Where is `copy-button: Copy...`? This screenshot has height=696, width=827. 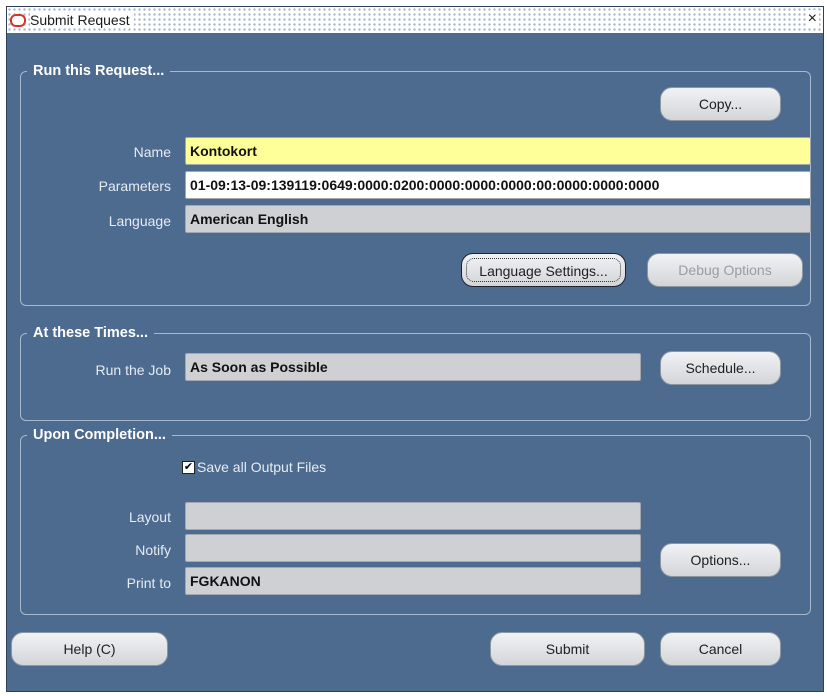 copy-button: Copy... is located at coordinates (720, 104).